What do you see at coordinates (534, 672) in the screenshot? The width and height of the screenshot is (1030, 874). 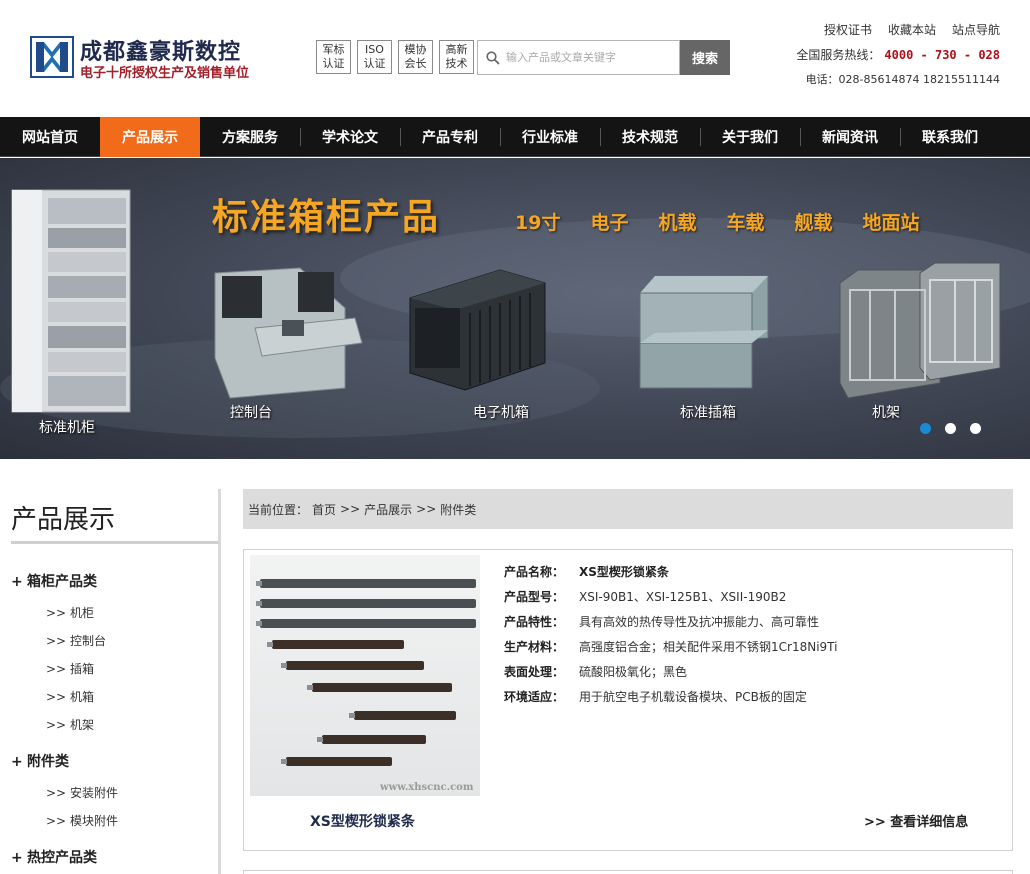 I see `spec-key: 表面处理：` at bounding box center [534, 672].